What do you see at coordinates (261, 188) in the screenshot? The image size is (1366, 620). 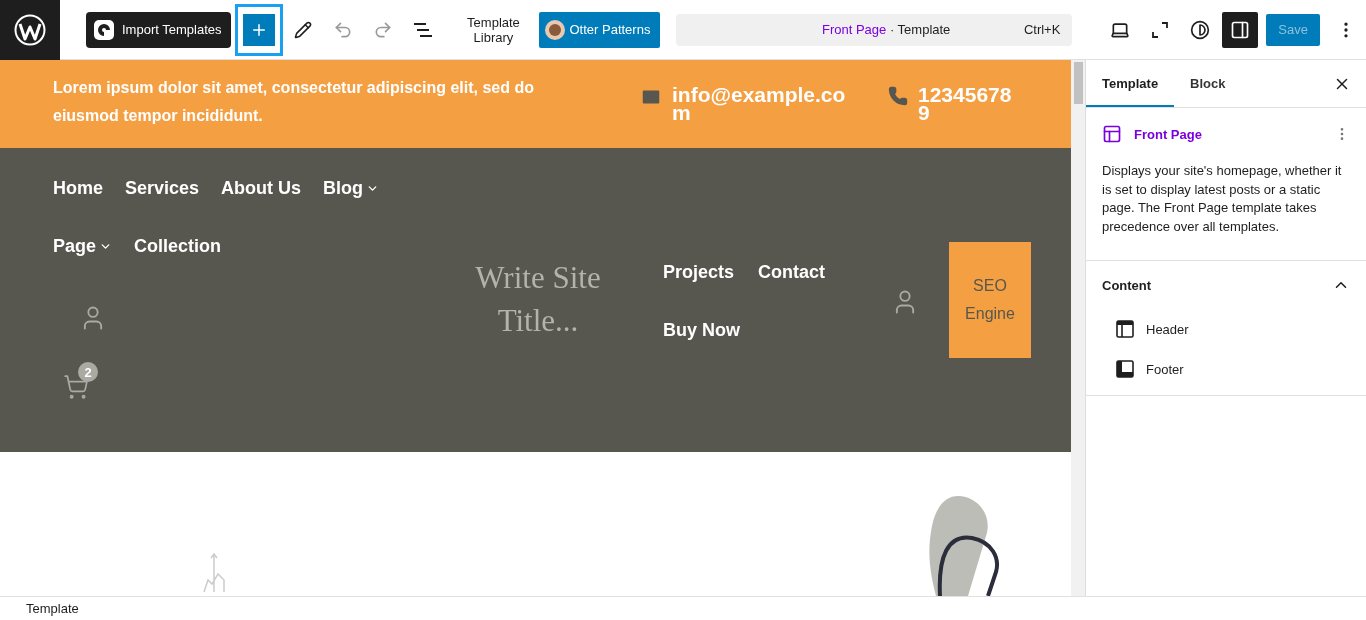 I see `nav-link: About Us` at bounding box center [261, 188].